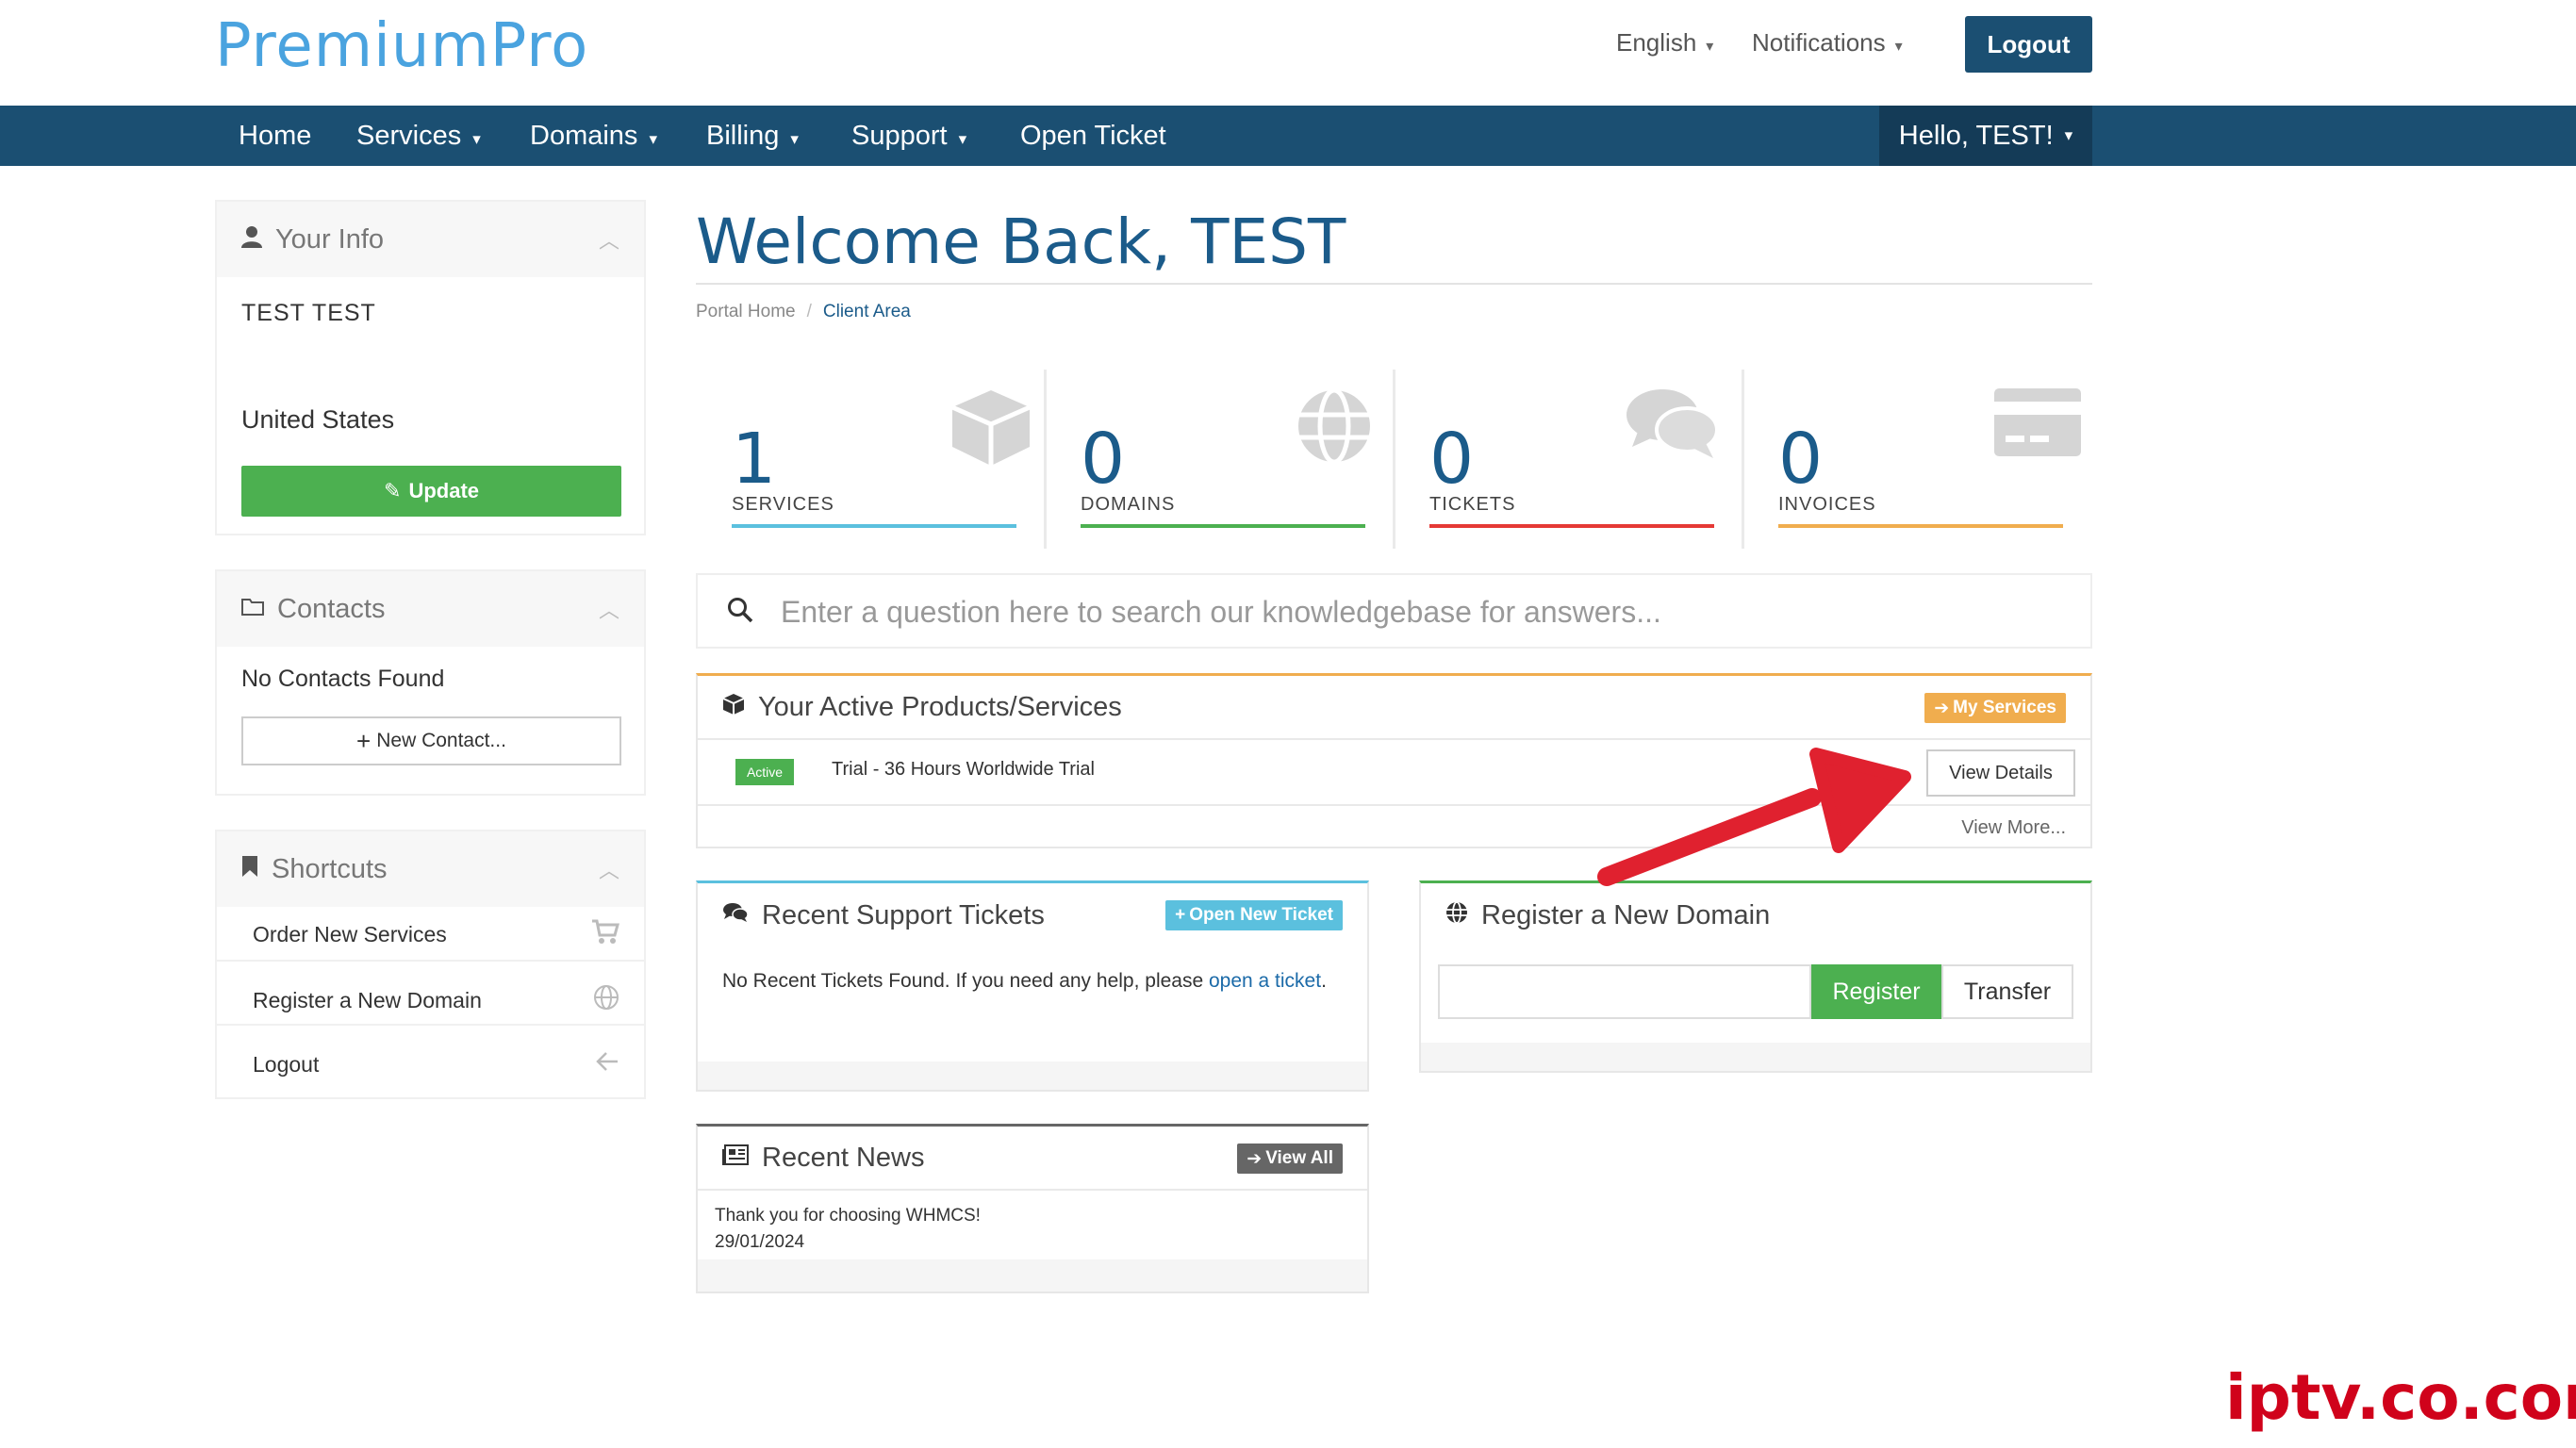 The image size is (2576, 1448). What do you see at coordinates (783, 504) in the screenshot?
I see `stat-services-label: SERVICES` at bounding box center [783, 504].